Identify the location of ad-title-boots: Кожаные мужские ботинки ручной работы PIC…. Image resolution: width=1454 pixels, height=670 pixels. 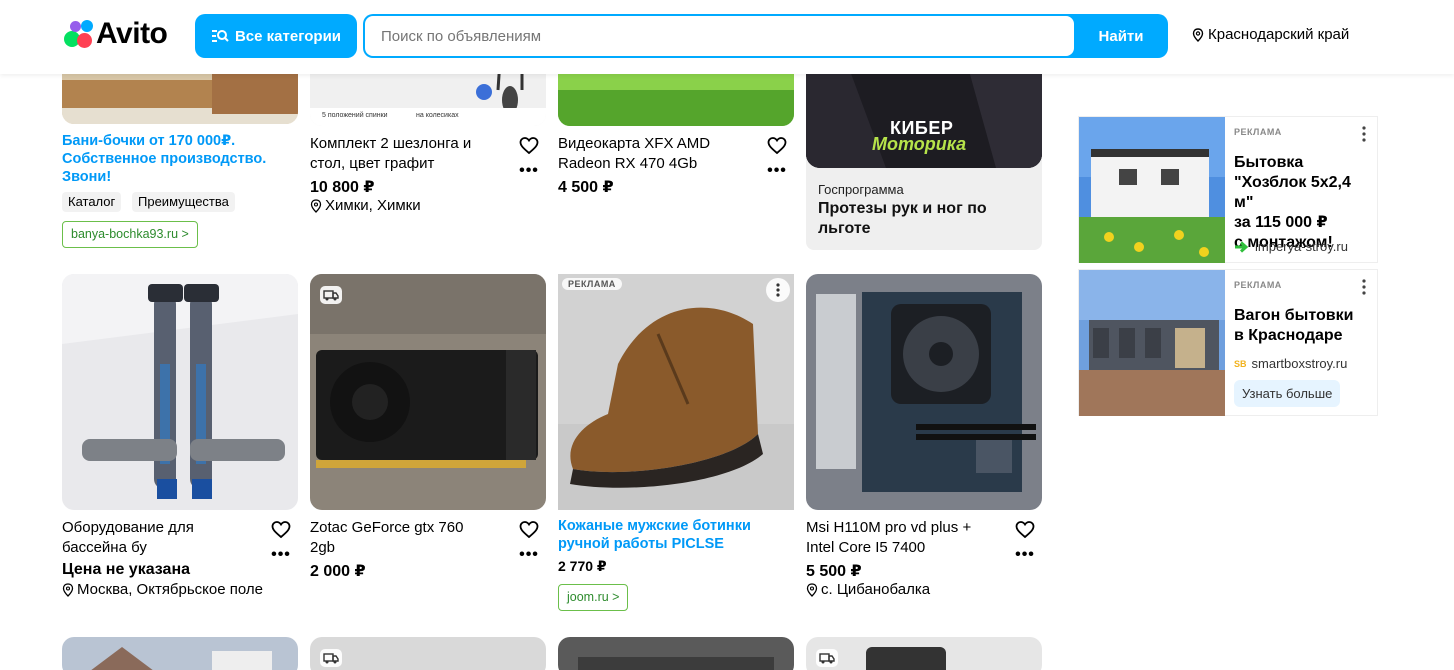
(676, 535).